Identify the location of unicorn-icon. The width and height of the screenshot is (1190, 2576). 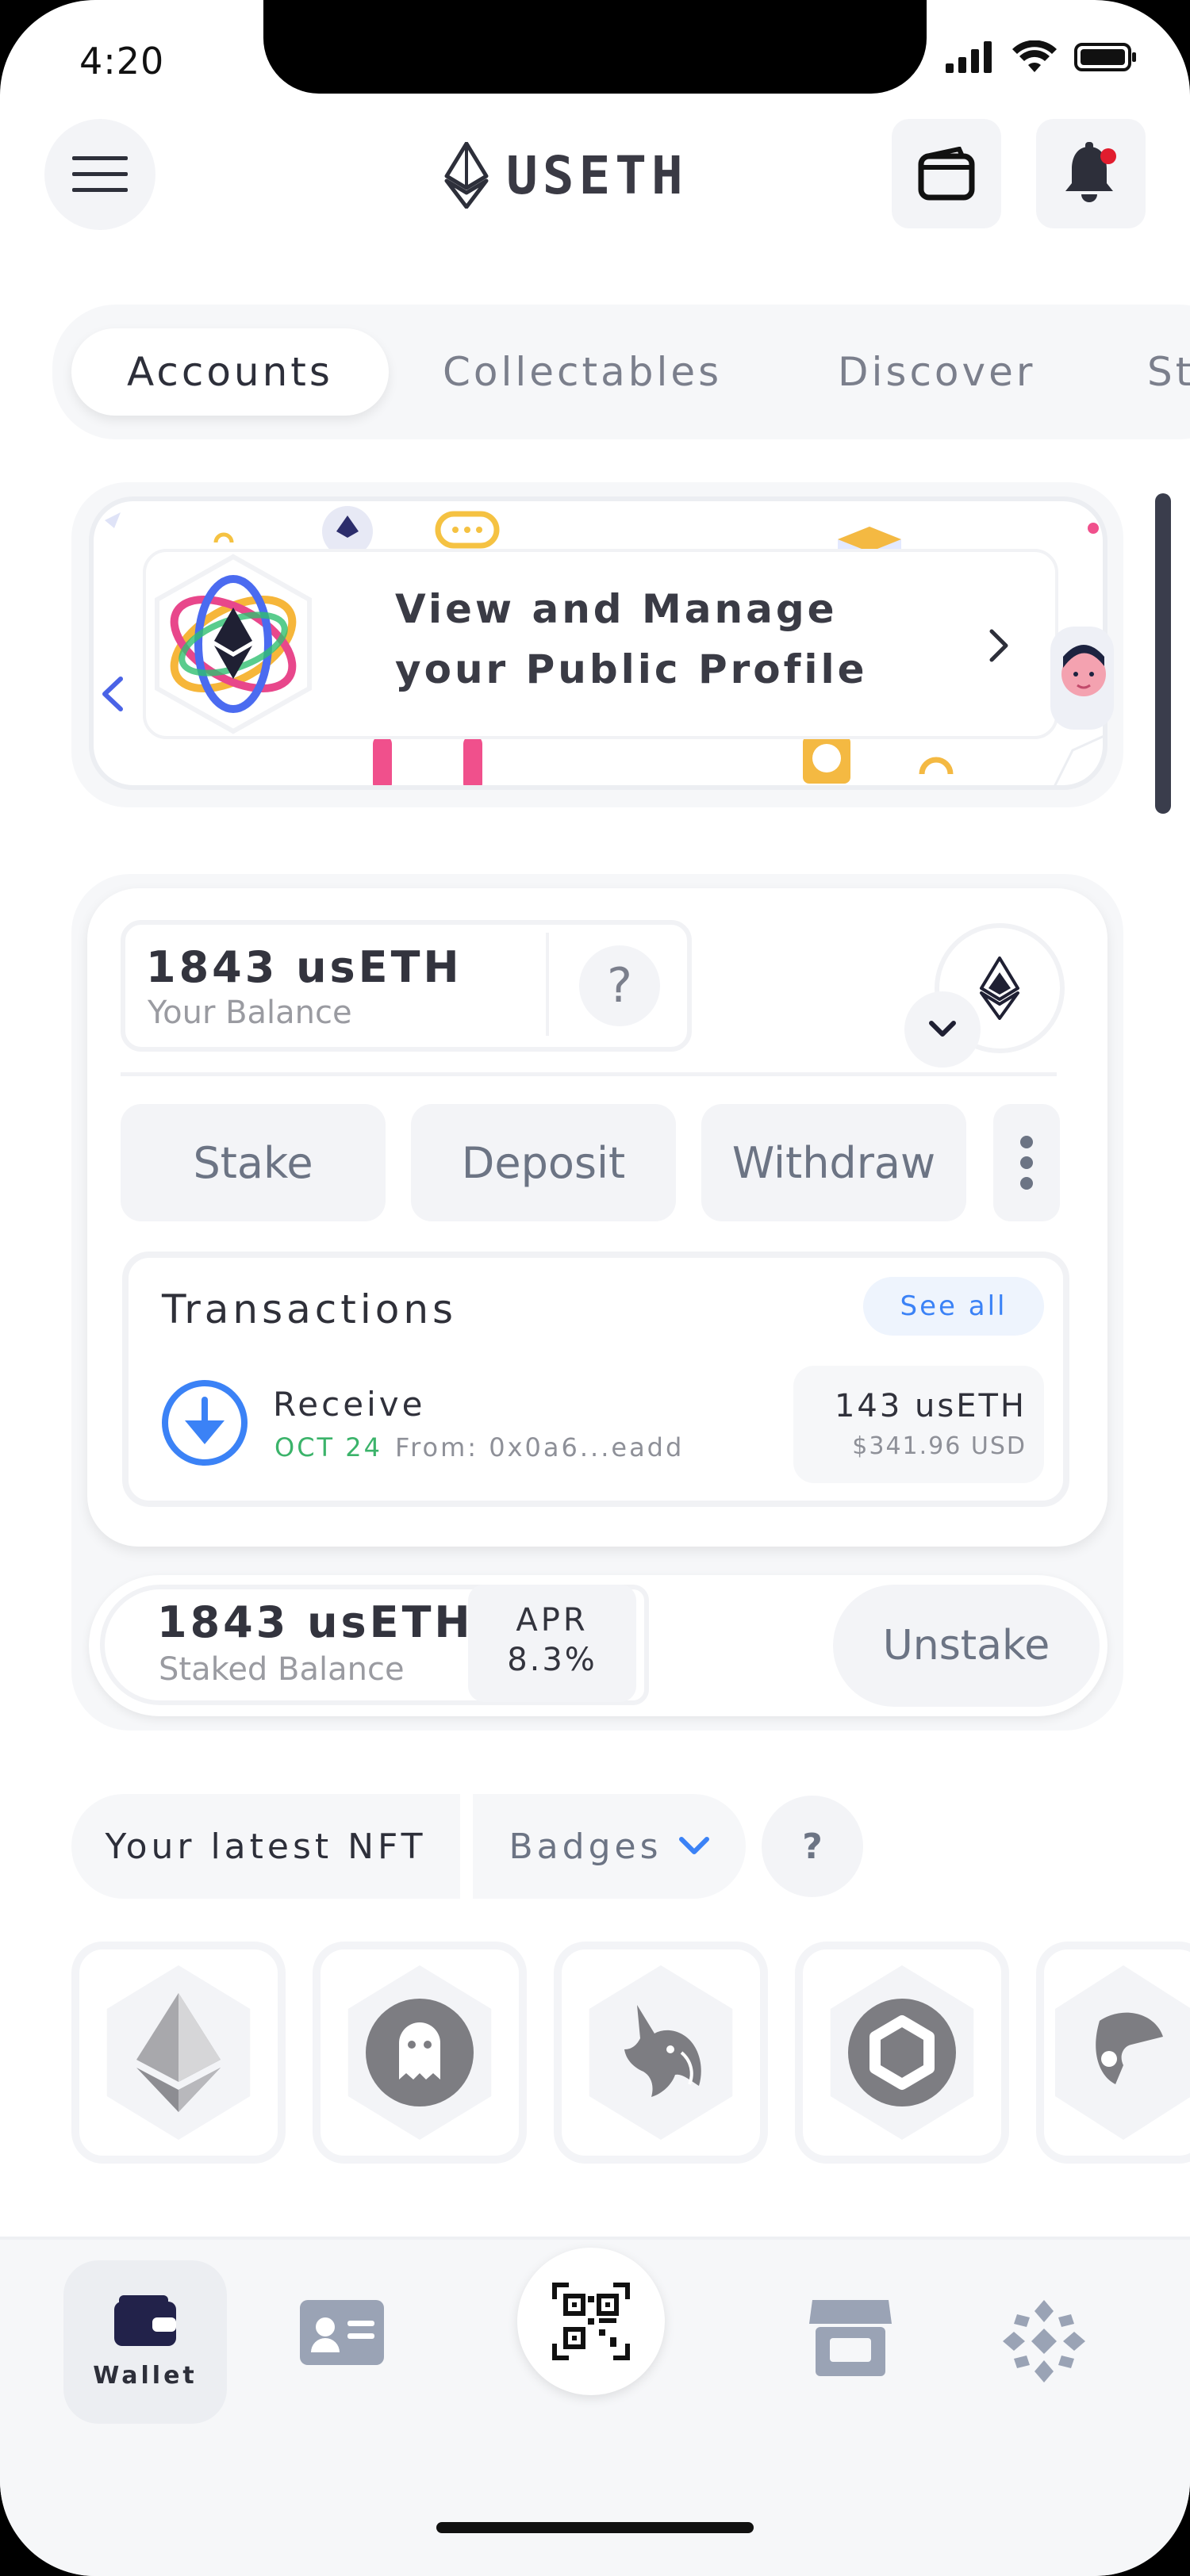
(662, 2051).